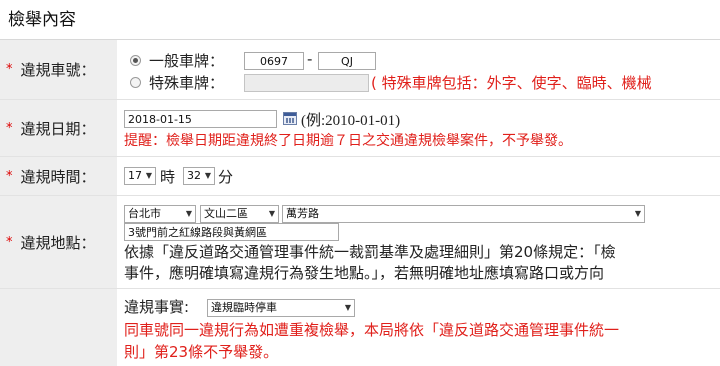 The width and height of the screenshot is (720, 366). Describe the element at coordinates (226, 177) in the screenshot. I see `minute-unit: 分` at that location.